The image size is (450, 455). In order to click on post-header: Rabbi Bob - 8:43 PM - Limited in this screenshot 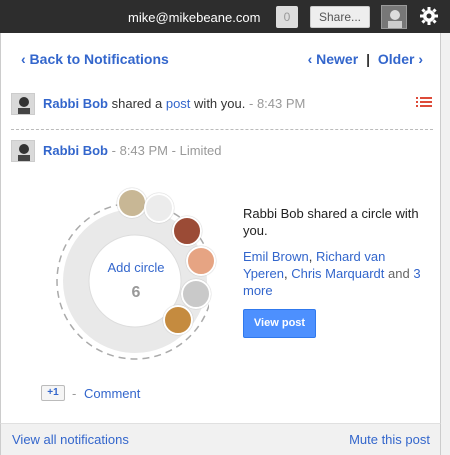, I will do `click(222, 152)`.